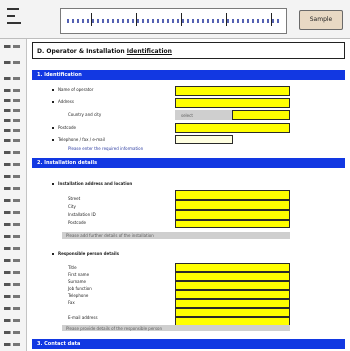 The image size is (350, 351). Describe the element at coordinates (232, 195) in the screenshot. I see `street-field` at that location.